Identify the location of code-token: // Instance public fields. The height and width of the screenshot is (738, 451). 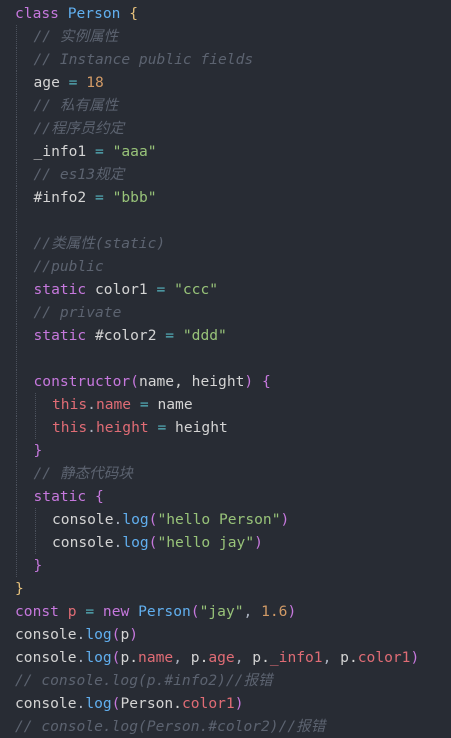
(143, 59).